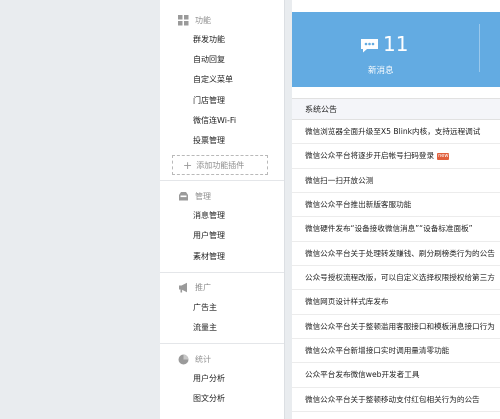 This screenshot has height=419, width=500. Describe the element at coordinates (183, 20) in the screenshot. I see `grid-icon` at that location.